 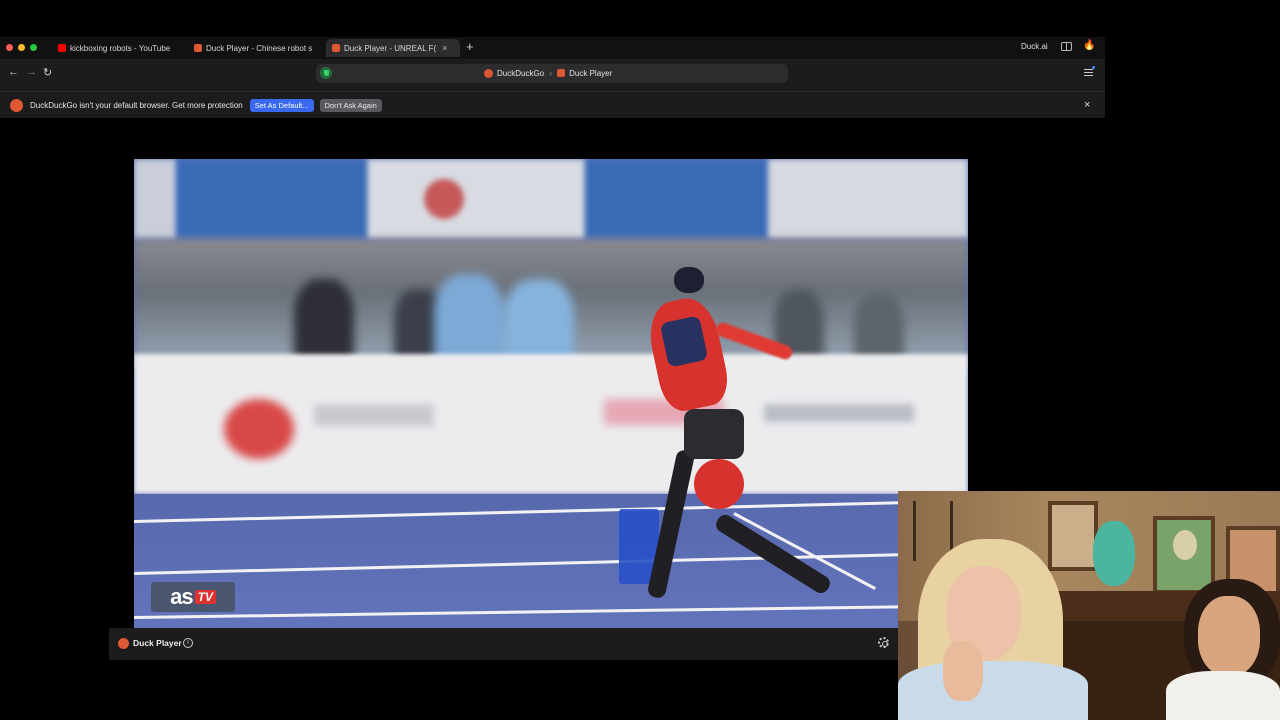 What do you see at coordinates (883, 642) in the screenshot?
I see `settings-gear-icon` at bounding box center [883, 642].